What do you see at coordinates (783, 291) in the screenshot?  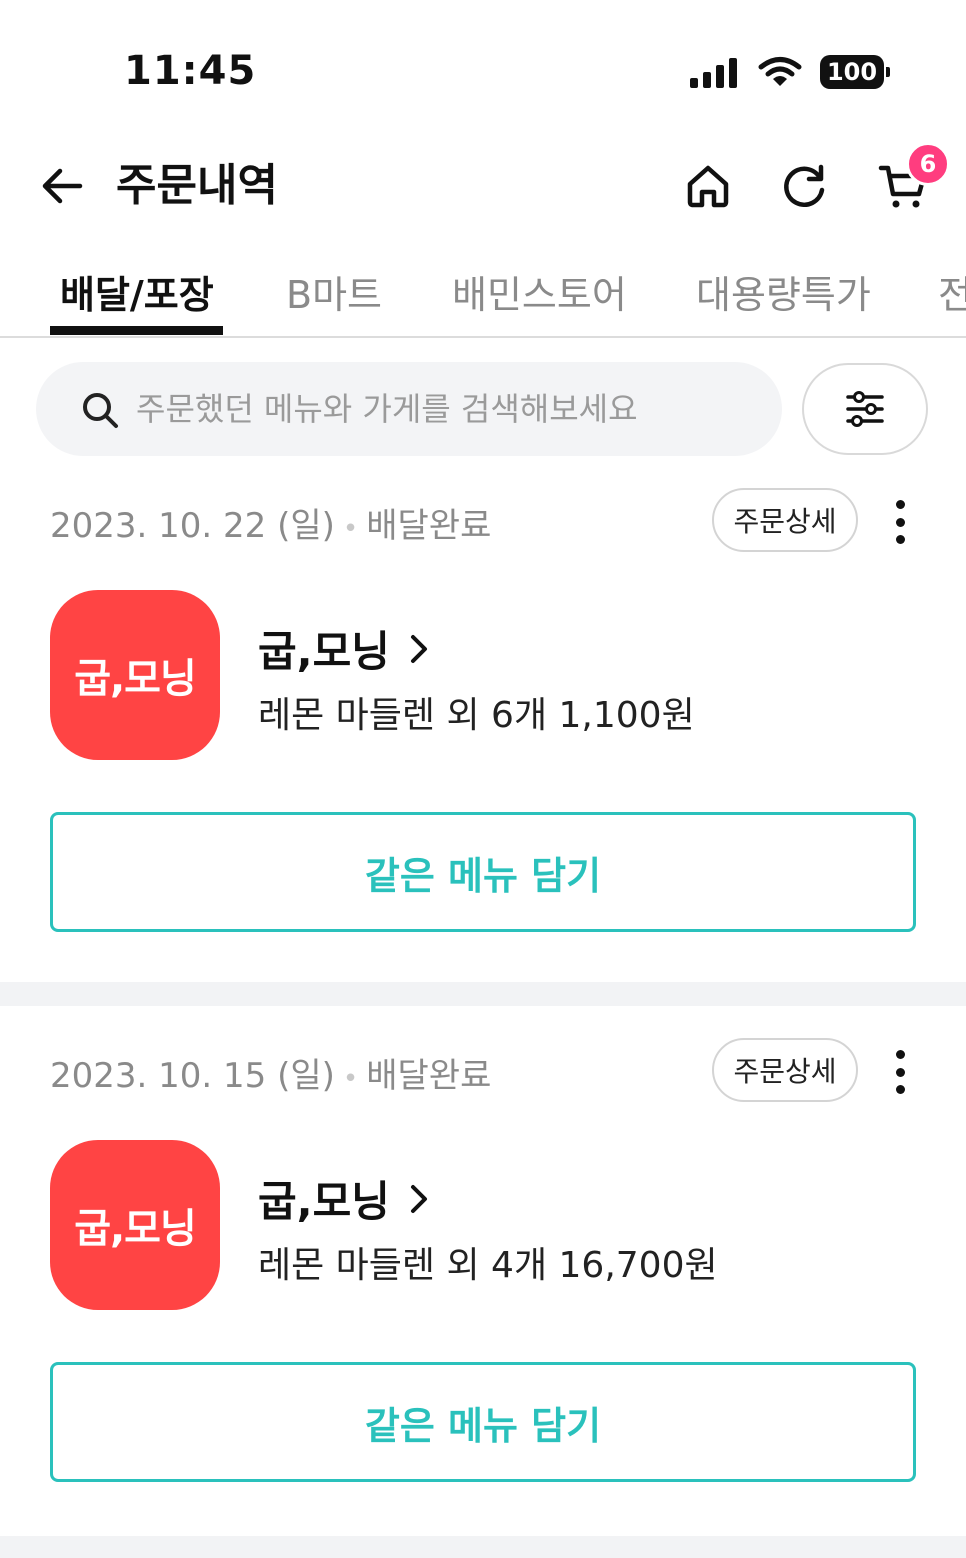 I see `tab-bulk-deals: 대용량특가` at bounding box center [783, 291].